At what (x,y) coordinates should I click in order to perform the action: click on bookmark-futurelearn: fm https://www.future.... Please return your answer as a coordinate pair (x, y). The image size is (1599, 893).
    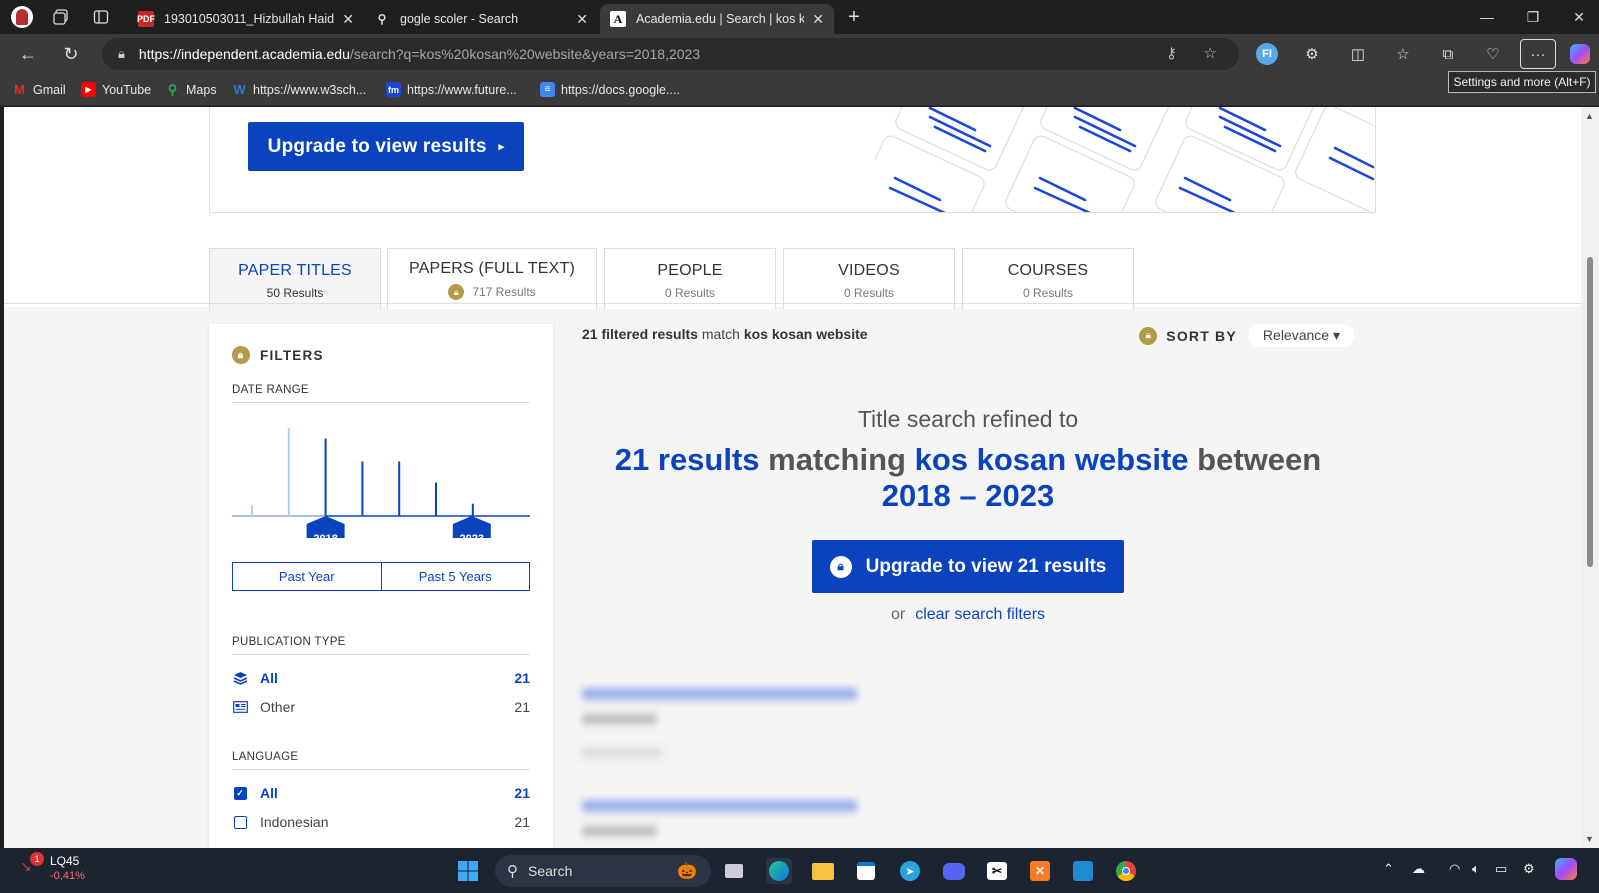
    Looking at the image, I should click on (451, 89).